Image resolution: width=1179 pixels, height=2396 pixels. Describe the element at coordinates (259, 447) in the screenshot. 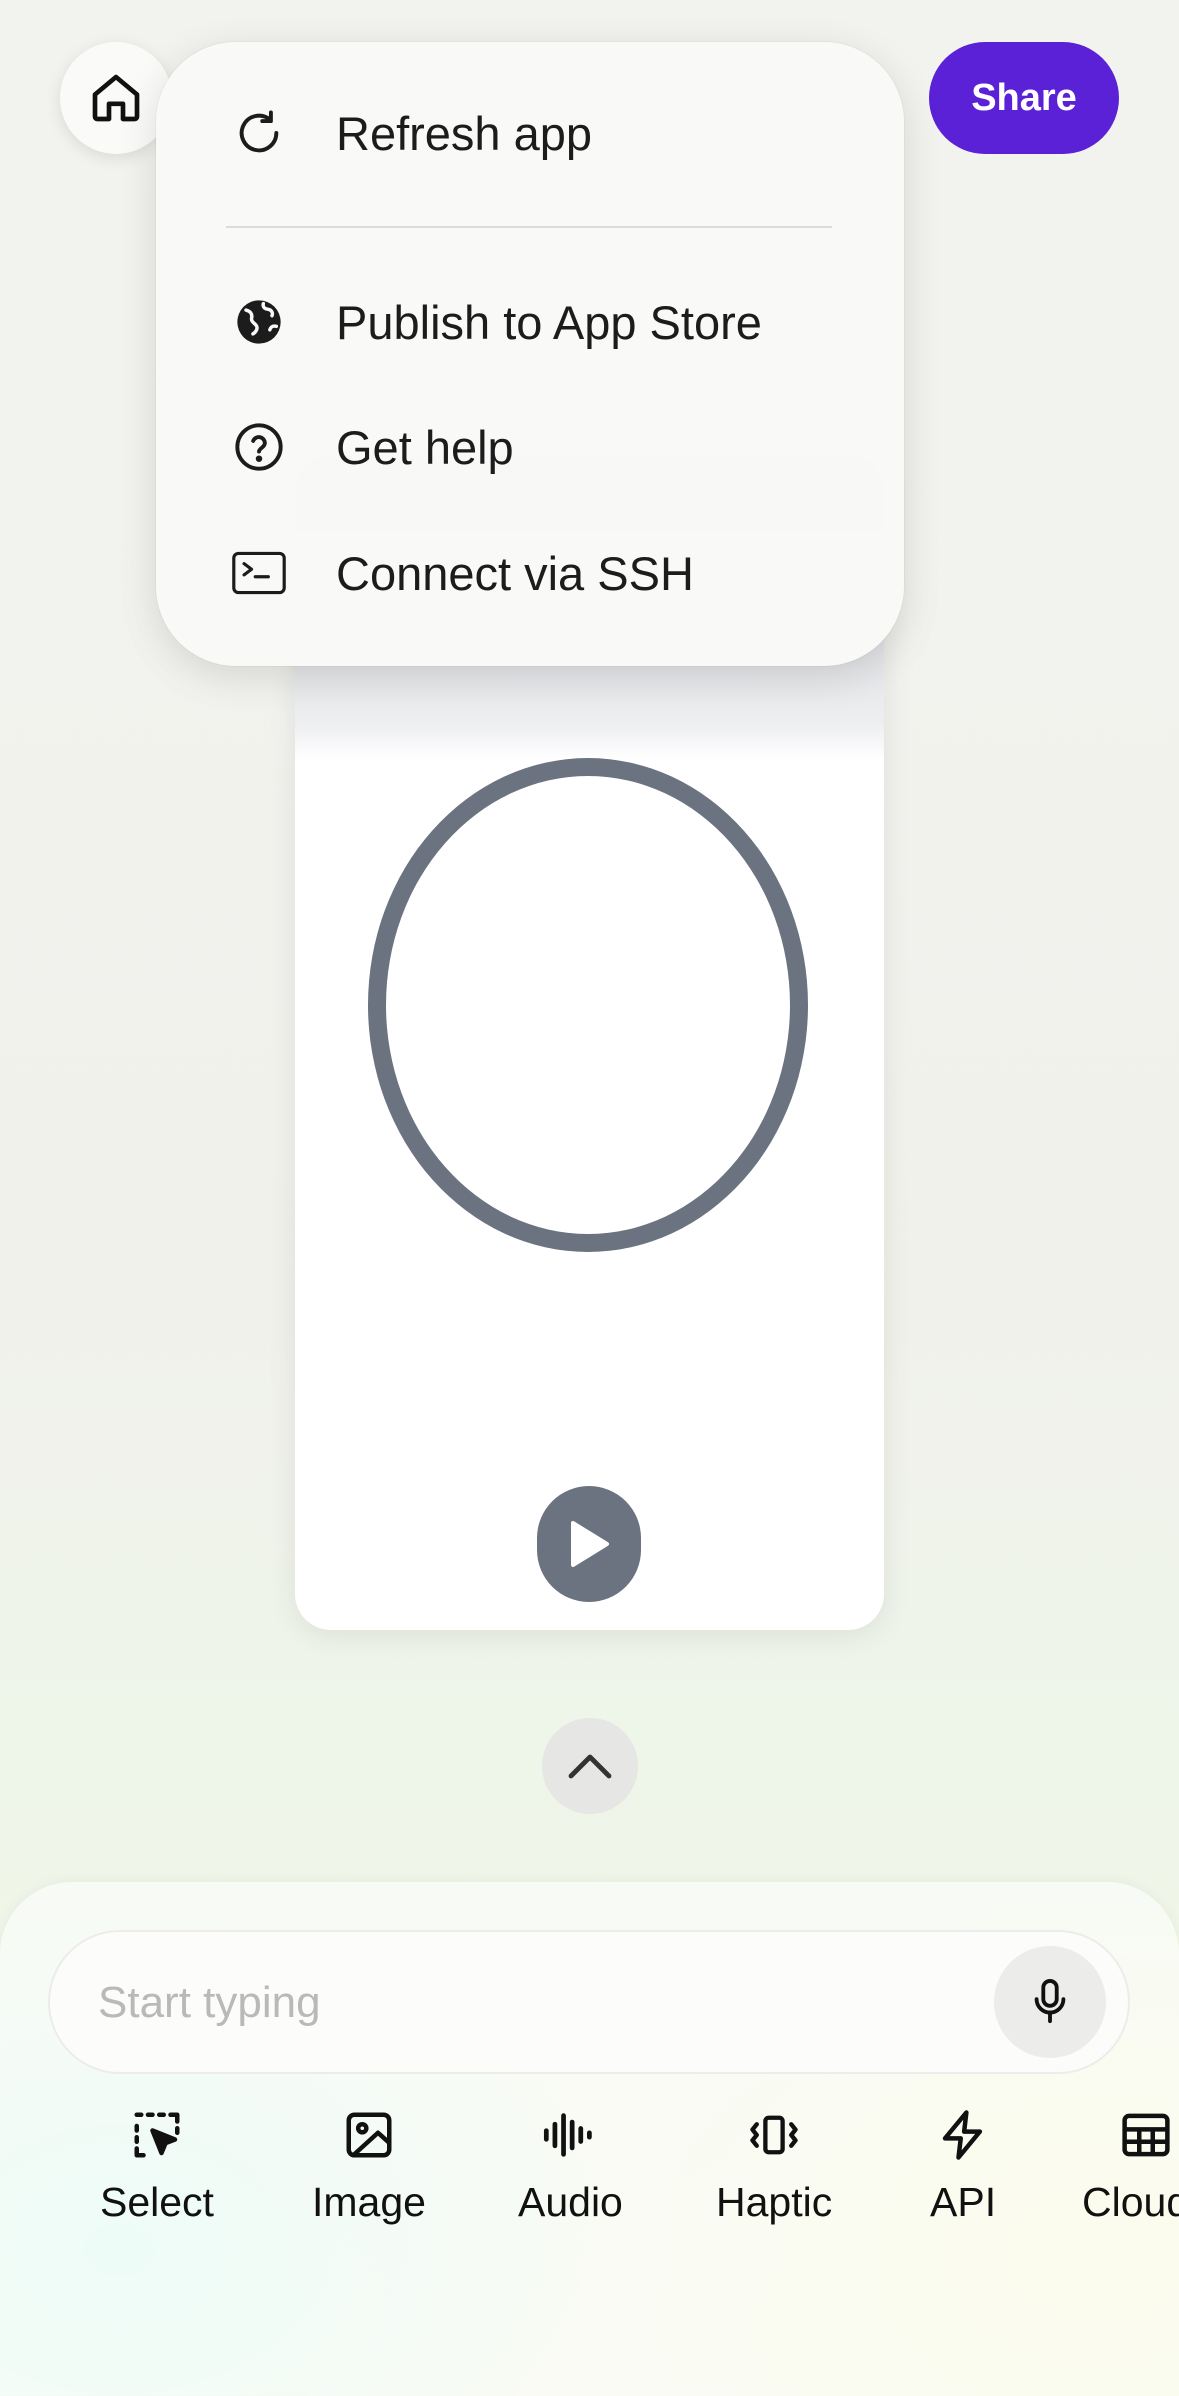

I see `help-circle-icon` at that location.